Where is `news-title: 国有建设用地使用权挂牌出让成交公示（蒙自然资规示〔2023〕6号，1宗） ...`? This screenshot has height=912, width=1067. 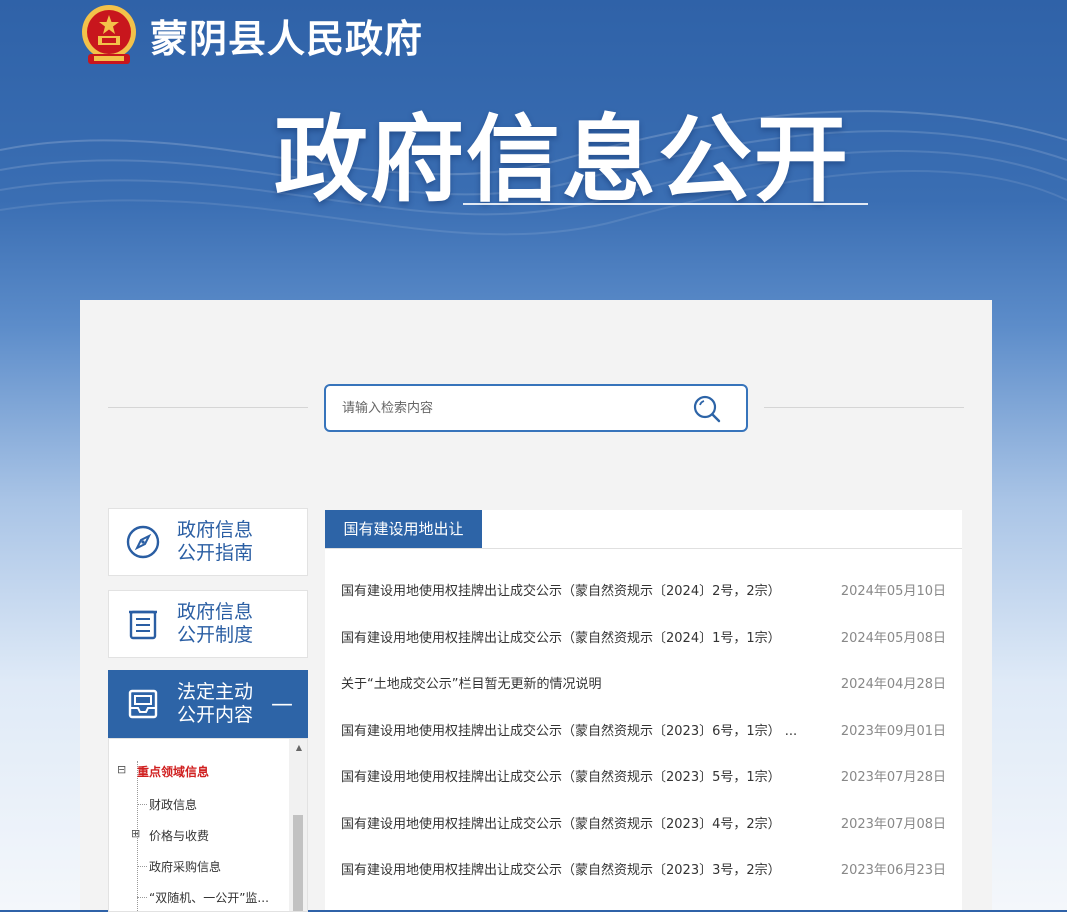 news-title: 国有建设用地使用权挂牌出让成交公示（蒙自然资规示〔2023〕6号，1宗） ... is located at coordinates (569, 729).